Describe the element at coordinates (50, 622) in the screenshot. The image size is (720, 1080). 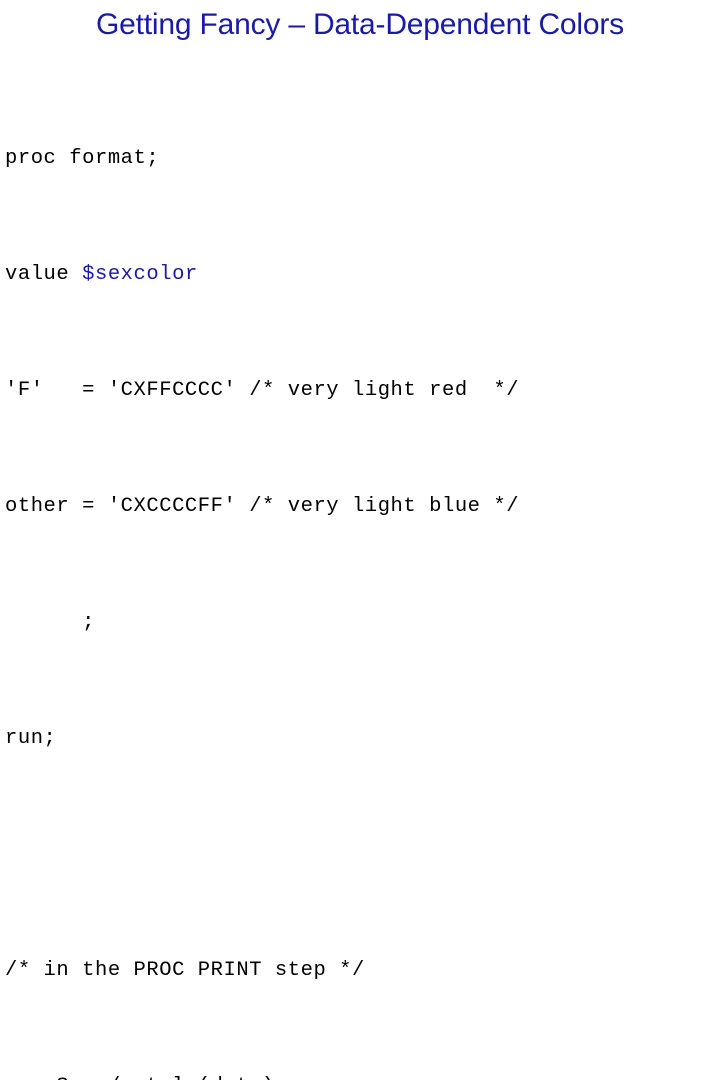
I see `code-line-semicolon: ;` at that location.